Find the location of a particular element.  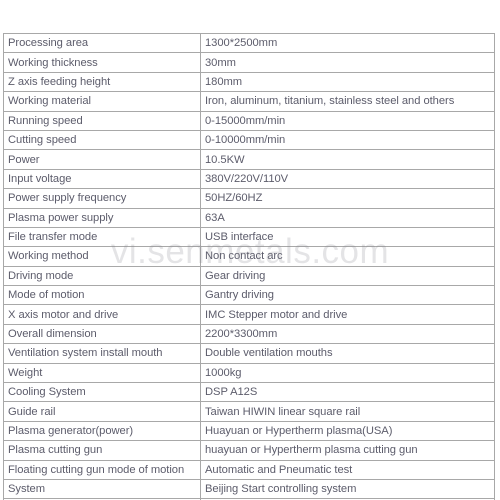

table-row: Cooling System DSP A12S is located at coordinates (249, 392).